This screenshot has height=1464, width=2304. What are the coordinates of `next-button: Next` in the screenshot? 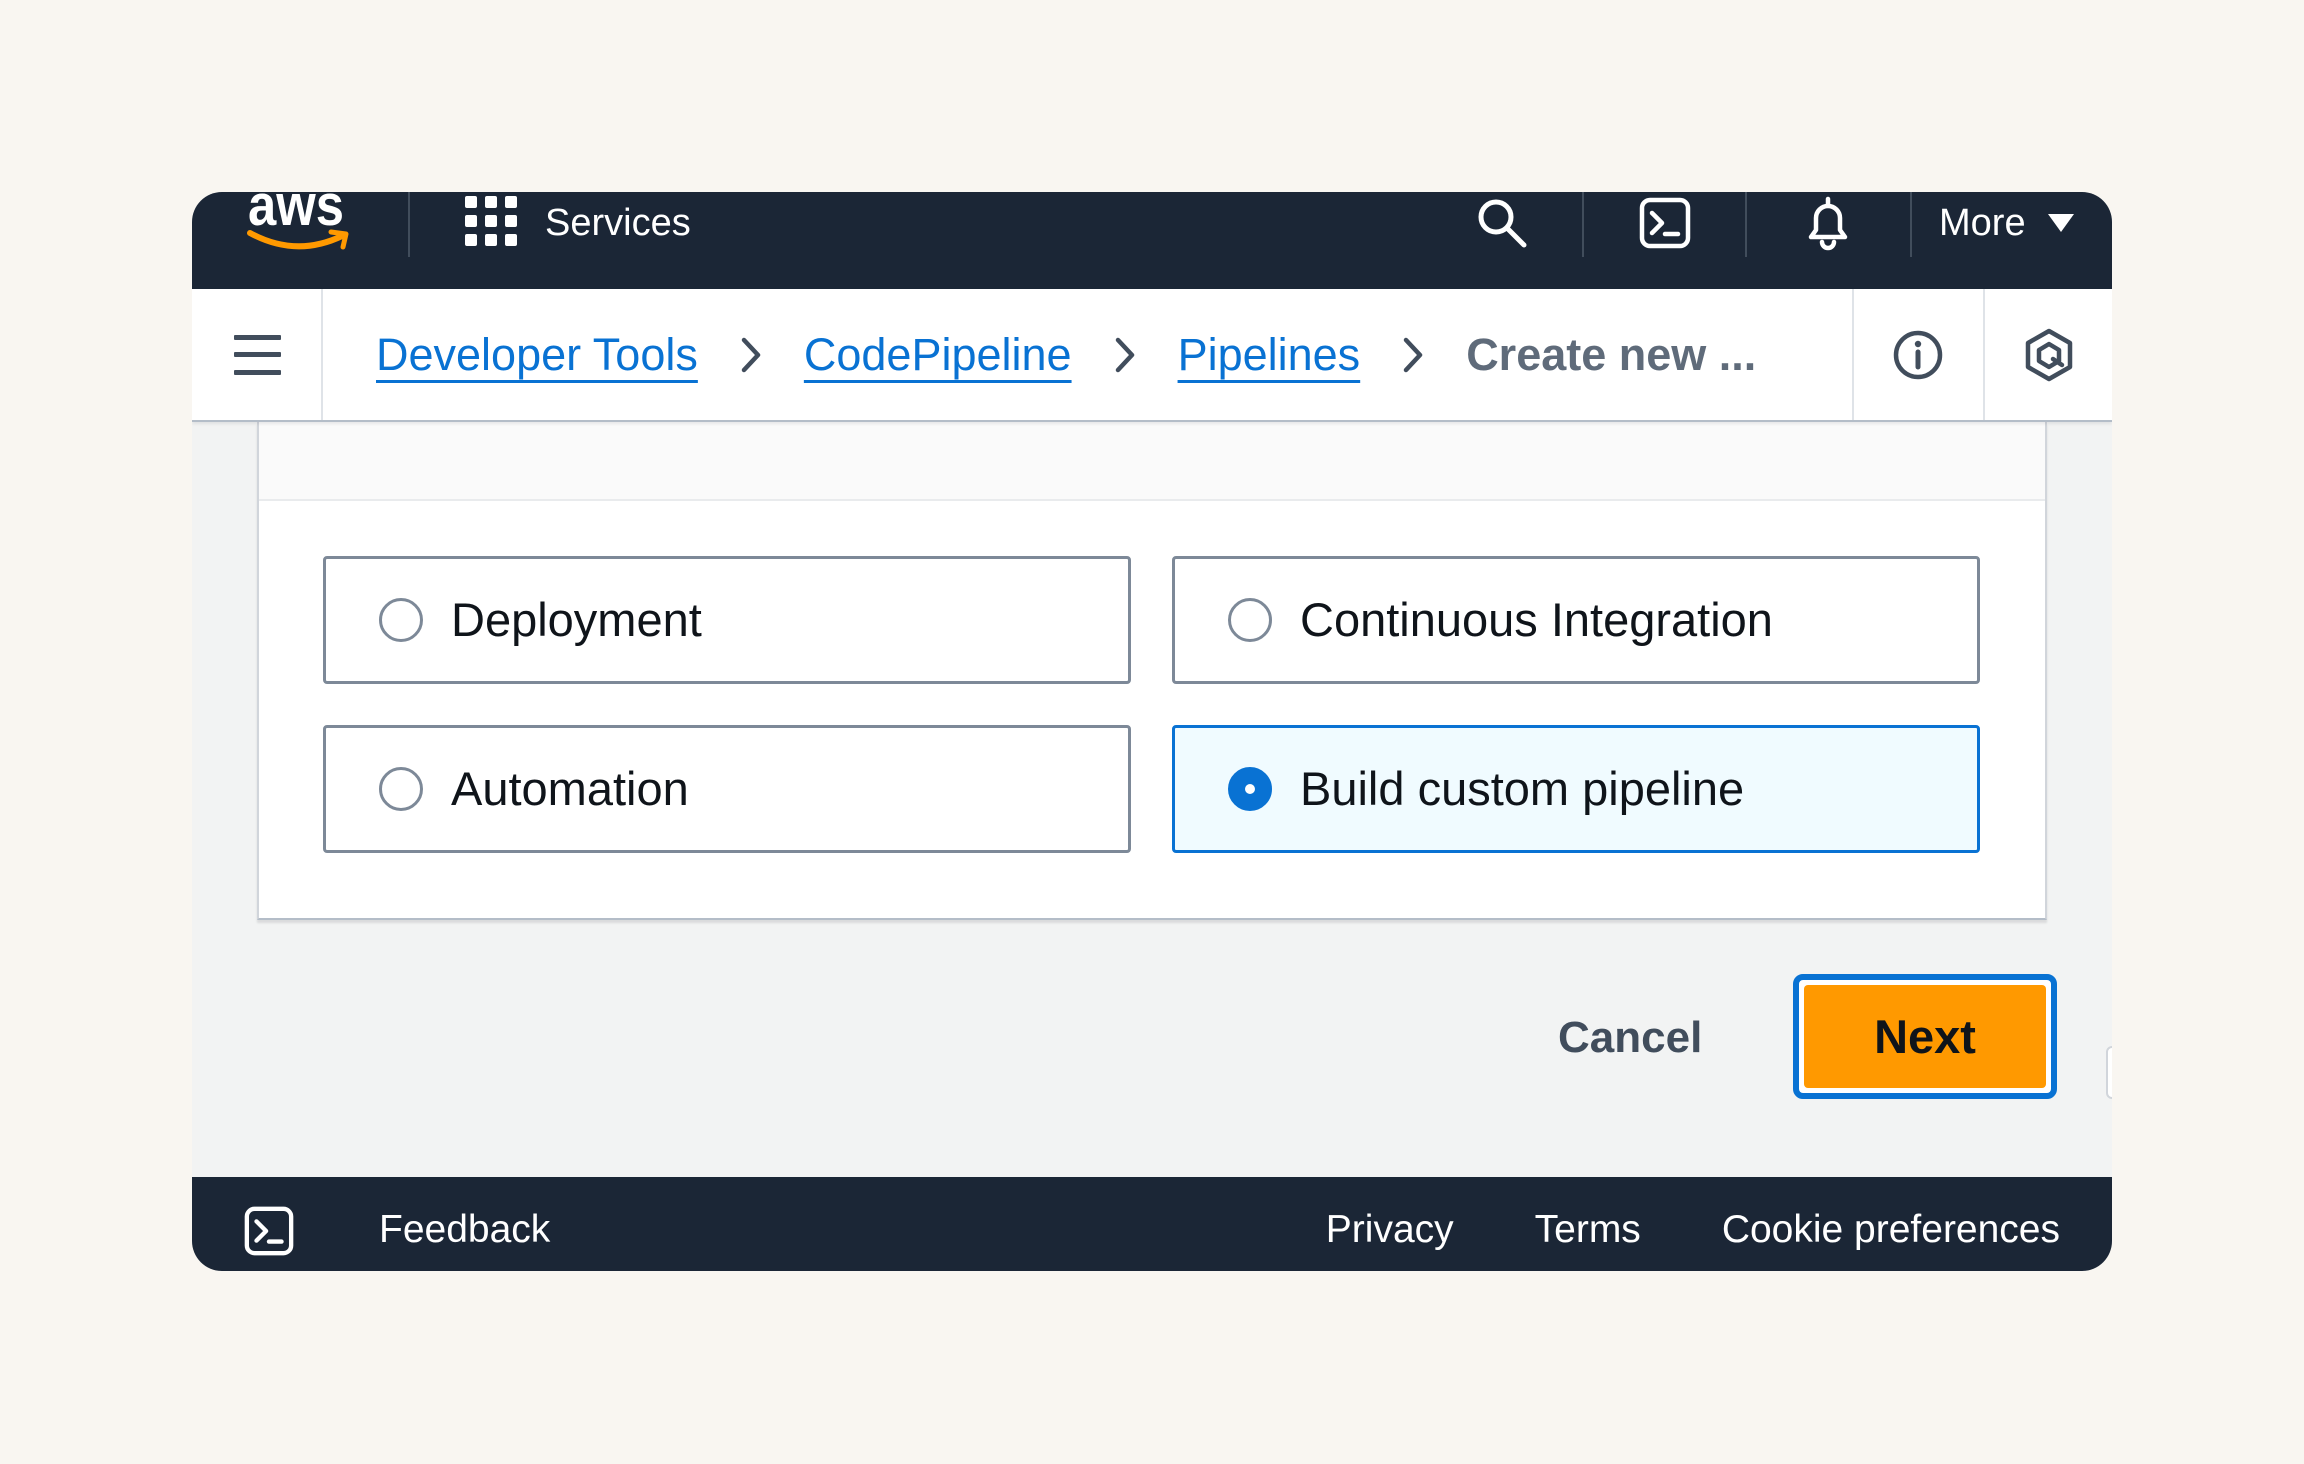 It's located at (1925, 1036).